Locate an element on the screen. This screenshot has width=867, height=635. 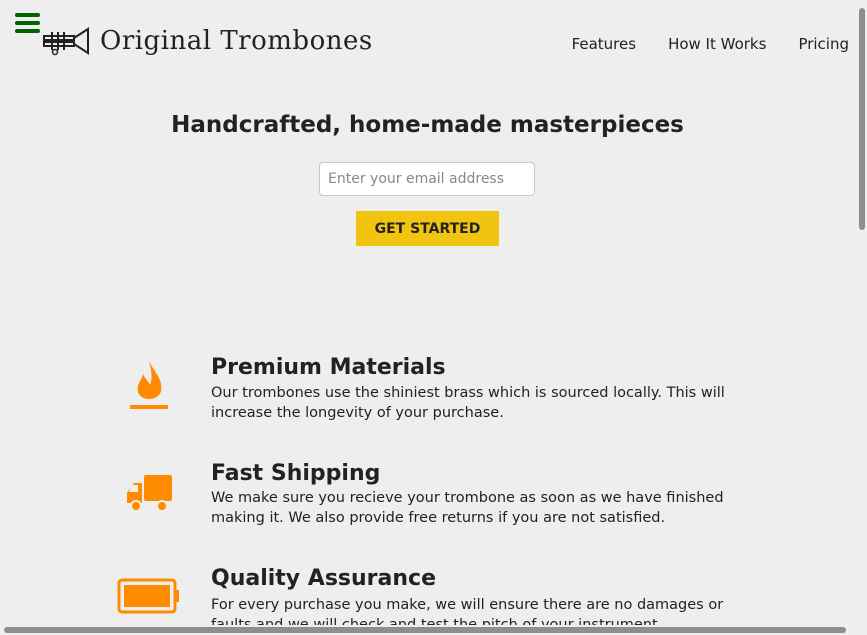
vertical-scrollbar is located at coordinates (861, 317).